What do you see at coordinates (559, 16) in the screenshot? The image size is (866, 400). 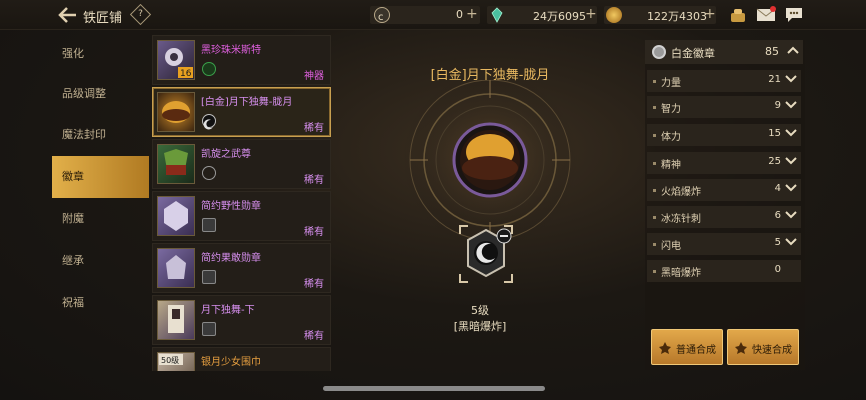 I see `currency-value: 24万6095` at bounding box center [559, 16].